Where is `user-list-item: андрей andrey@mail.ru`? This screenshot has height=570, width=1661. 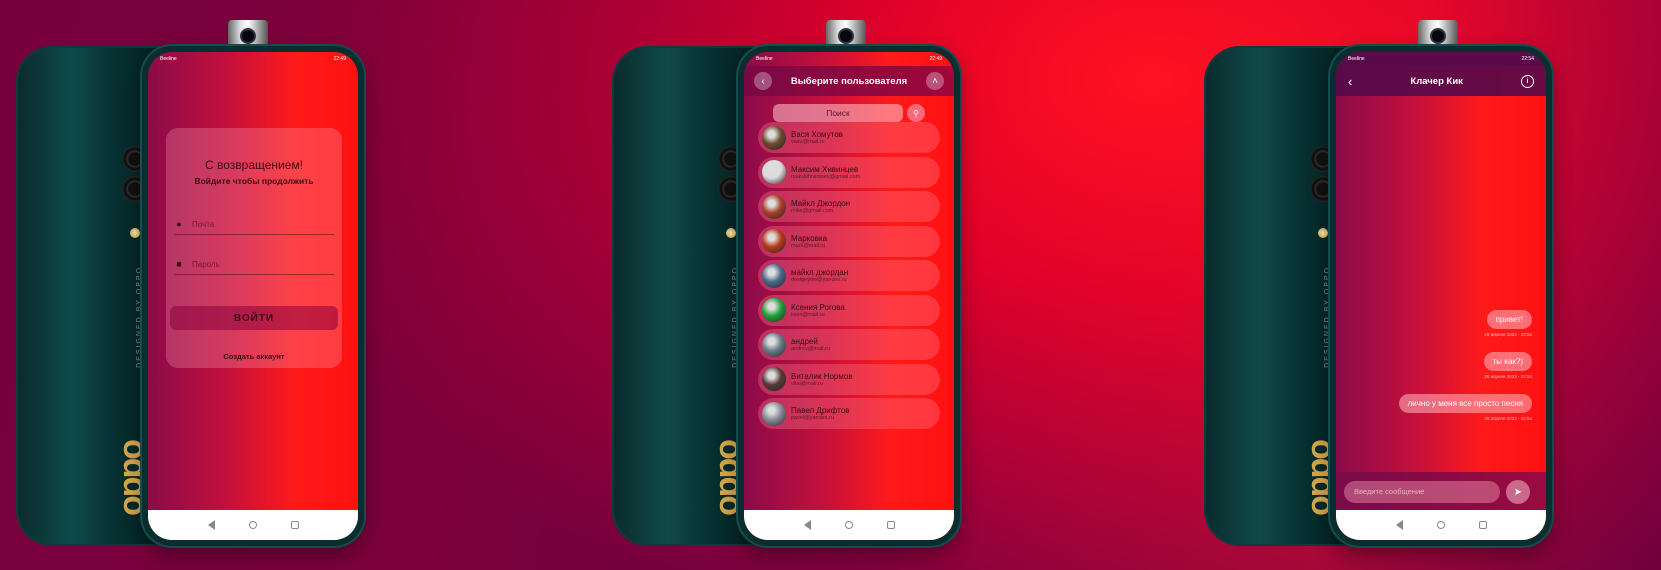
user-list-item: андрей andrey@mail.ru is located at coordinates (849, 344).